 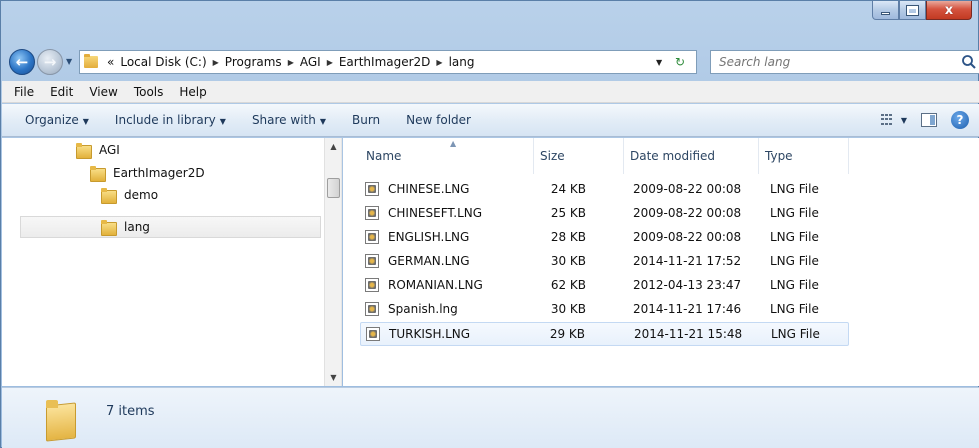 What do you see at coordinates (687, 285) in the screenshot?
I see `file-date: 2012-04-13 23:47` at bounding box center [687, 285].